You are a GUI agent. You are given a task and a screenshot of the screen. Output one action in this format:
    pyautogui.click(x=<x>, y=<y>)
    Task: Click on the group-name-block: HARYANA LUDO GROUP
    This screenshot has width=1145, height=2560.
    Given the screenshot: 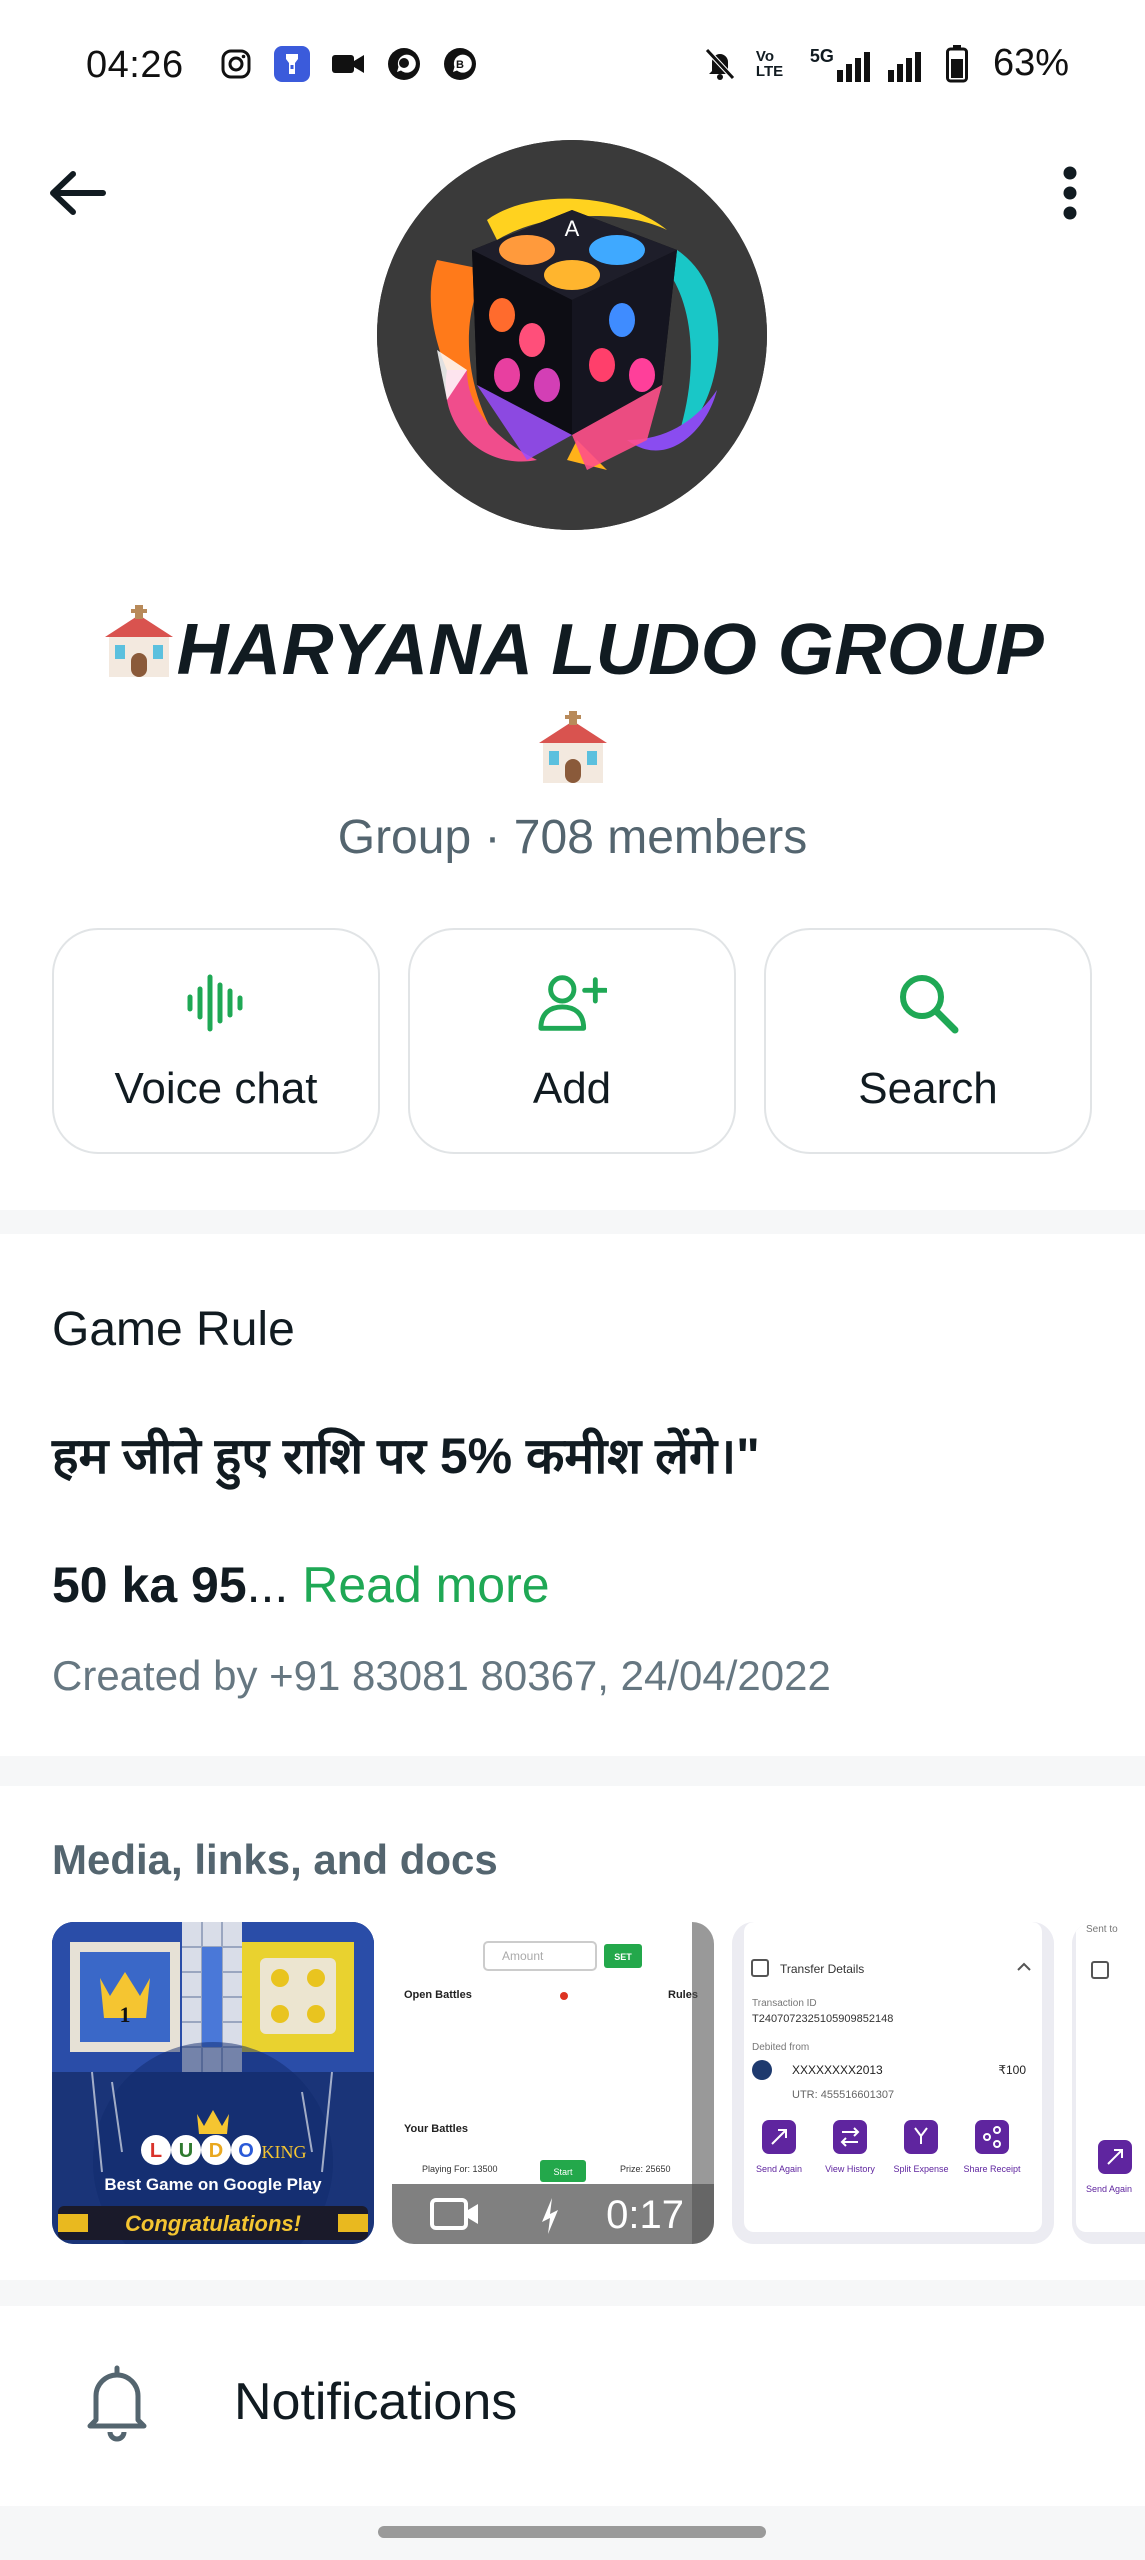 What is the action you would take?
    pyautogui.click(x=572, y=698)
    